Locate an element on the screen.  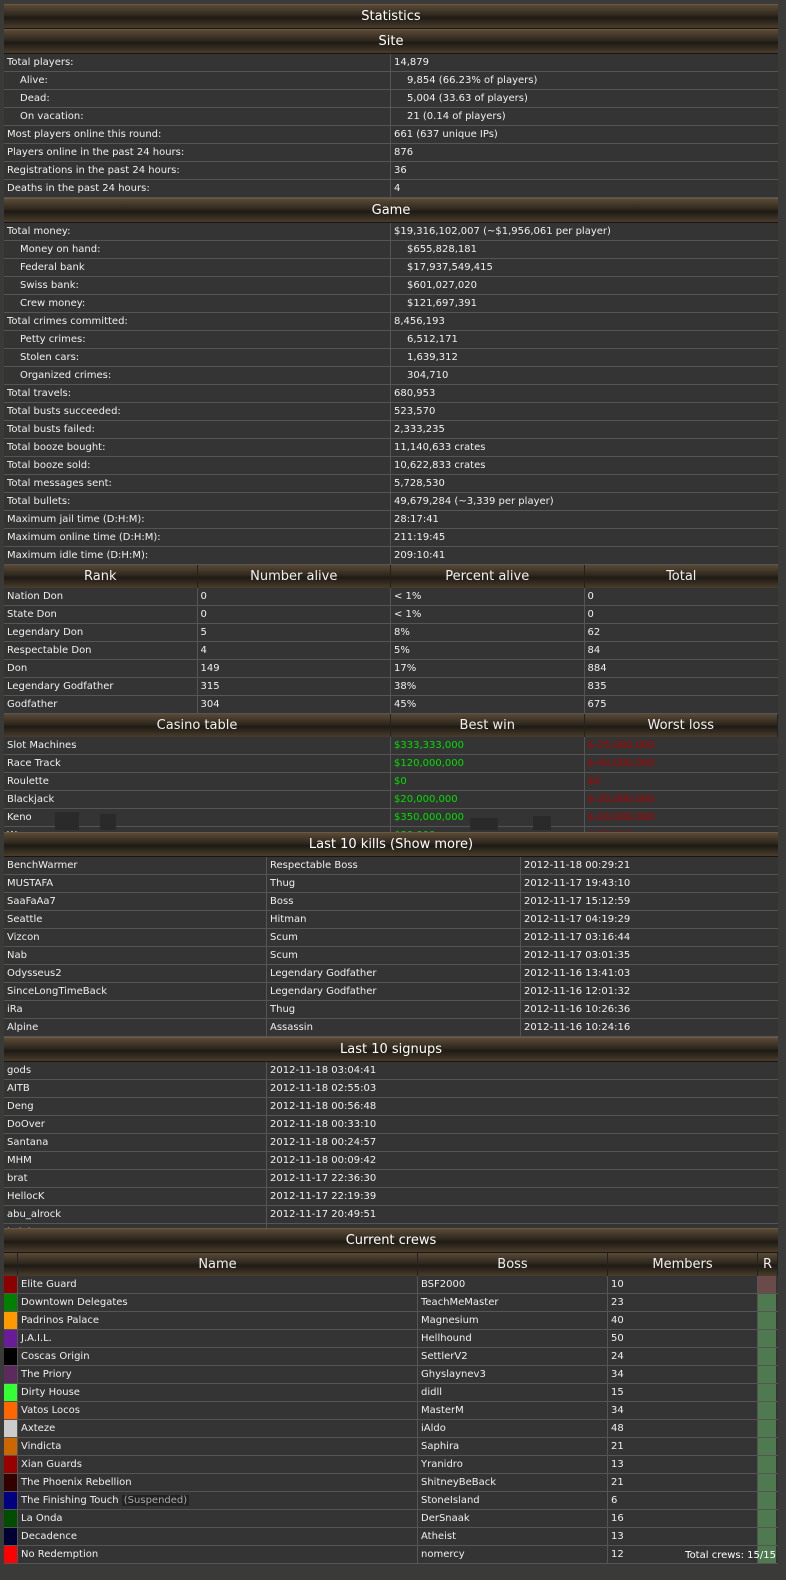
crew-name: Downtown Delegates is located at coordinates (74, 1302).